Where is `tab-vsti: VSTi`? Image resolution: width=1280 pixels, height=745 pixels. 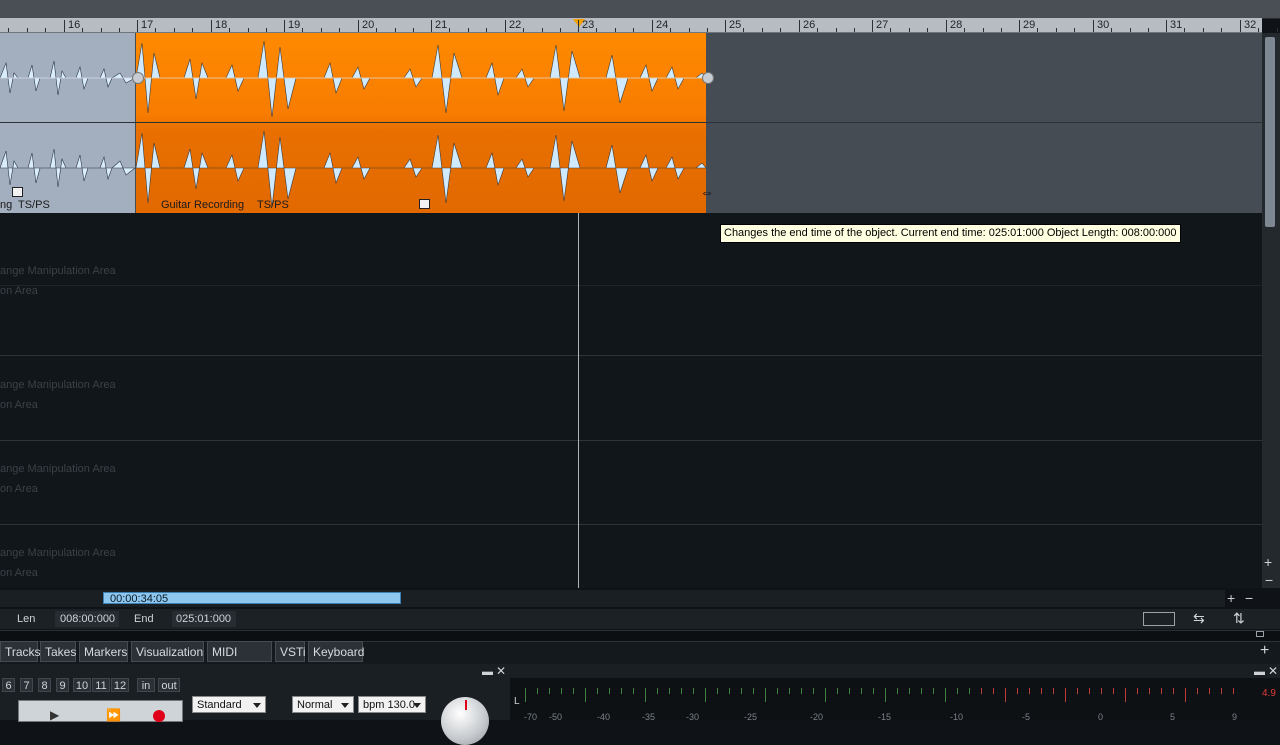
tab-vsti: VSTi is located at coordinates (290, 651).